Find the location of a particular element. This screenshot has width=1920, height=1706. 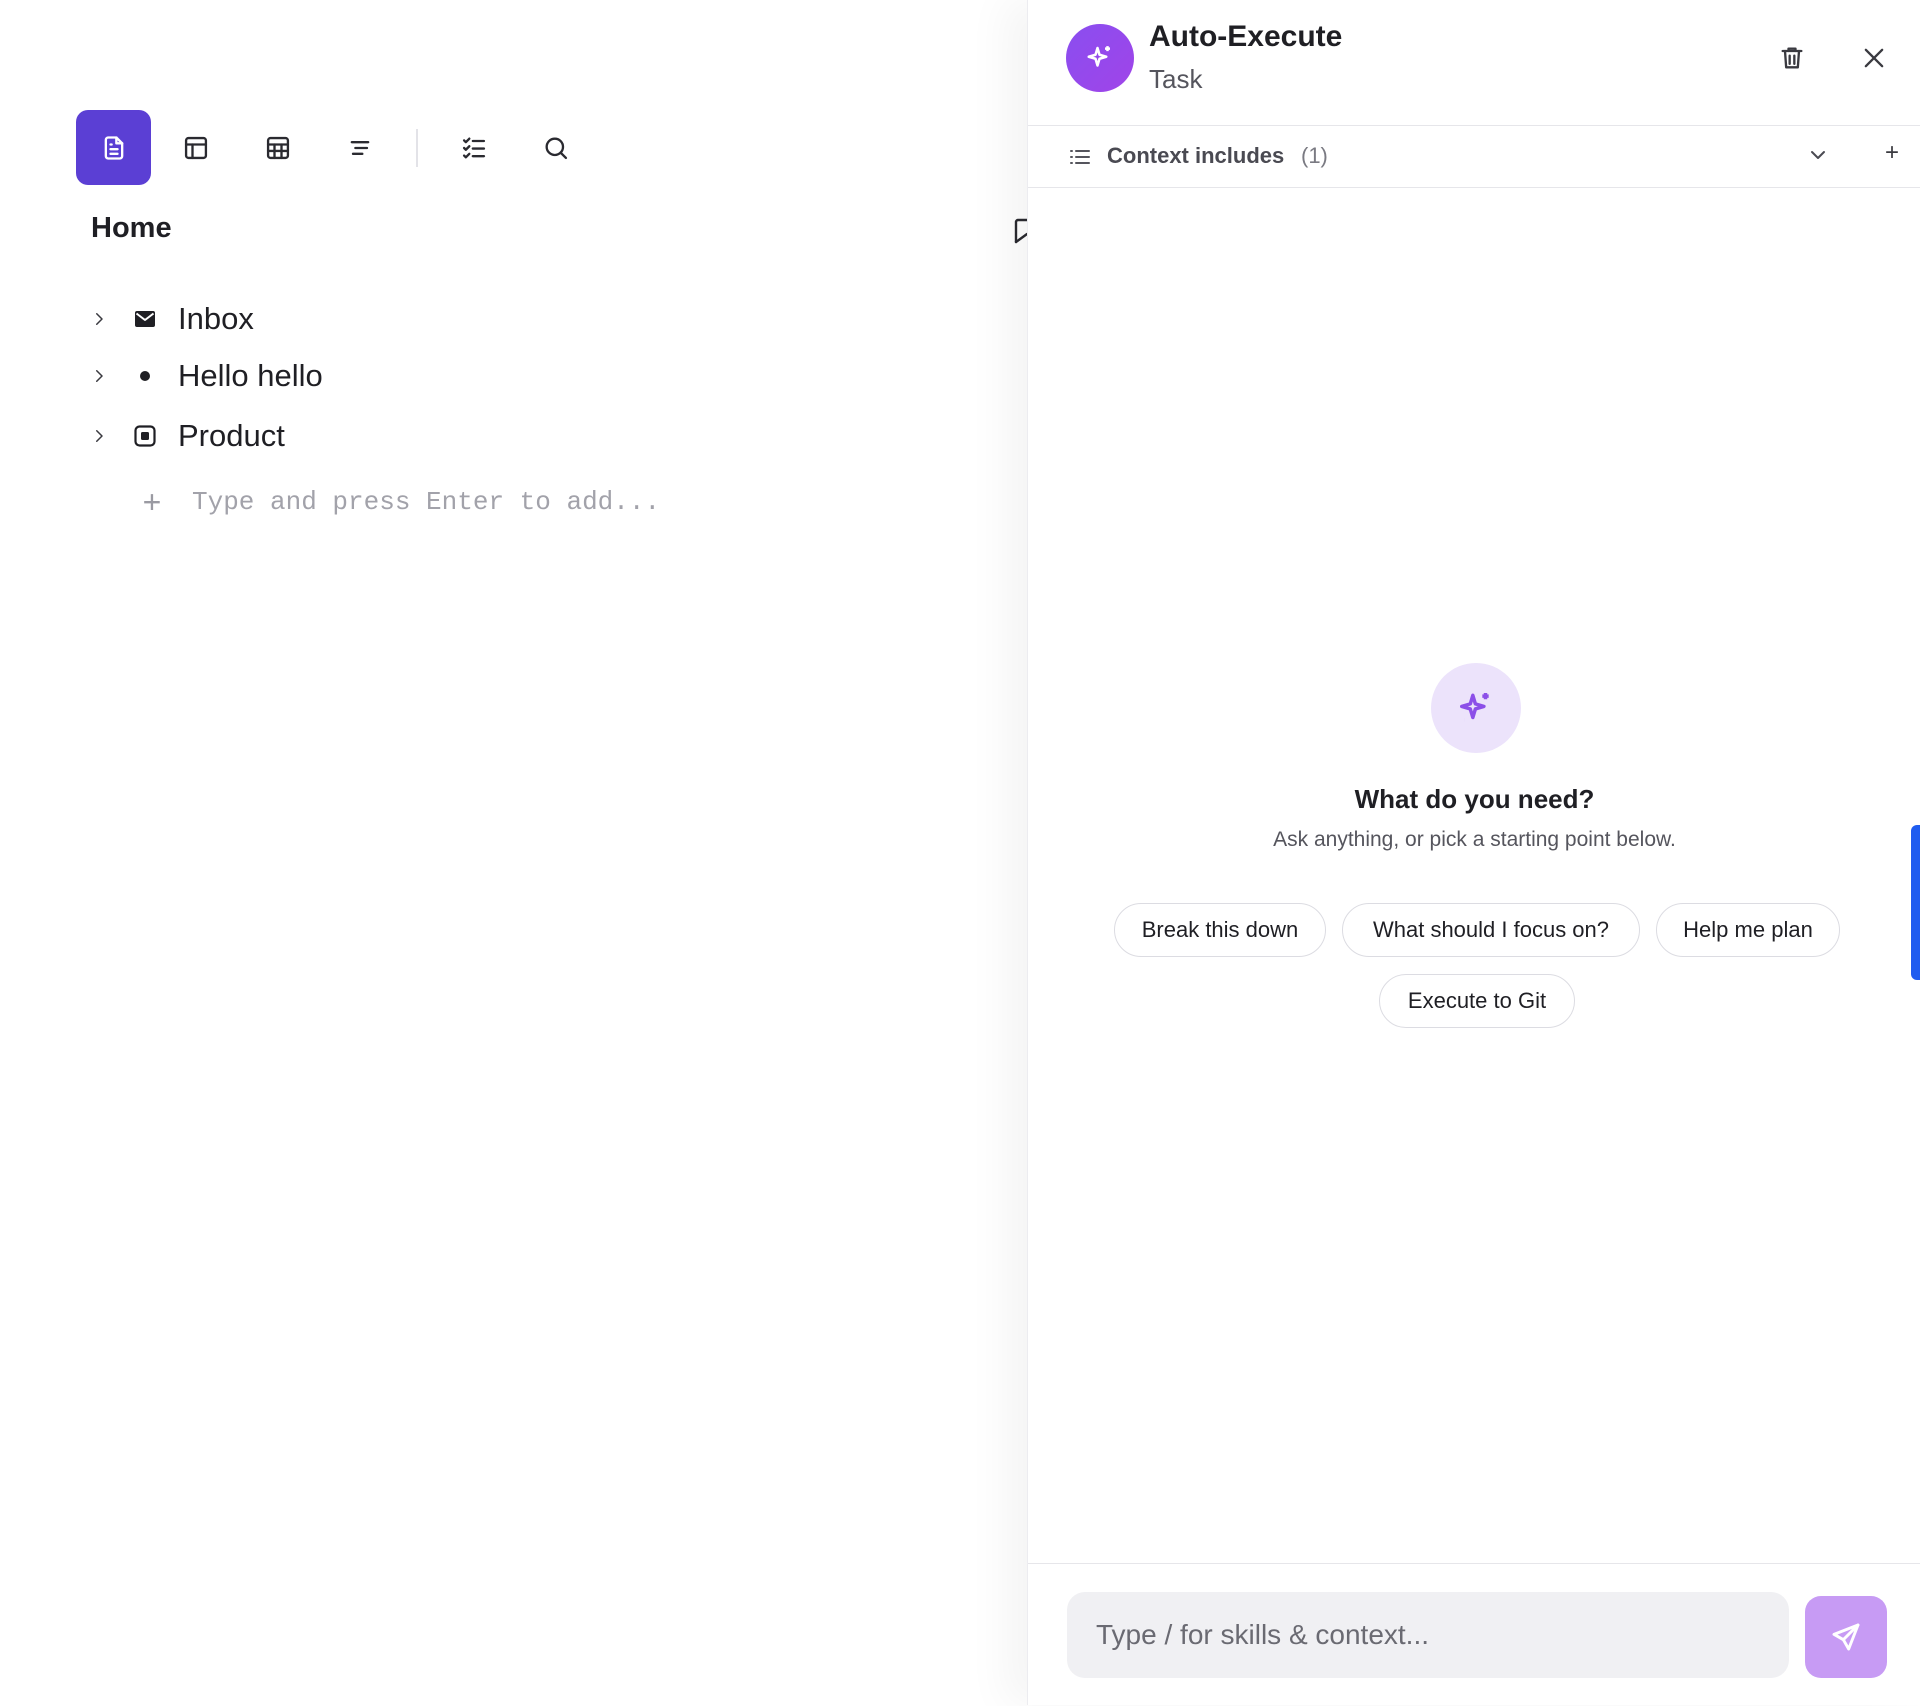

bullet-icon is located at coordinates (145, 376).